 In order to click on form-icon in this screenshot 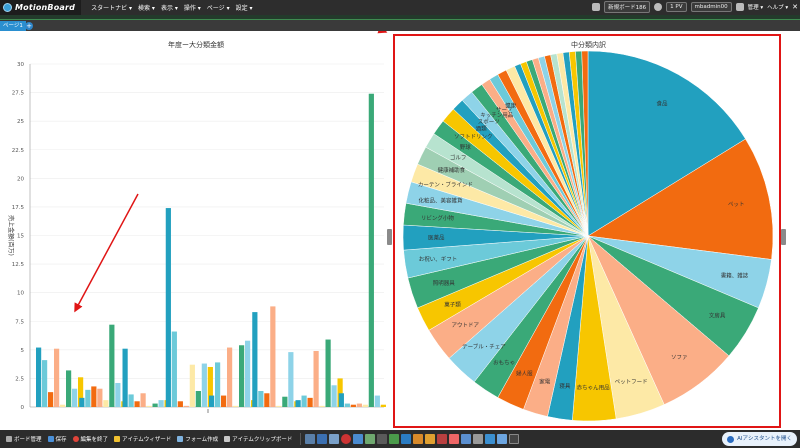, I will do `click(180, 439)`.